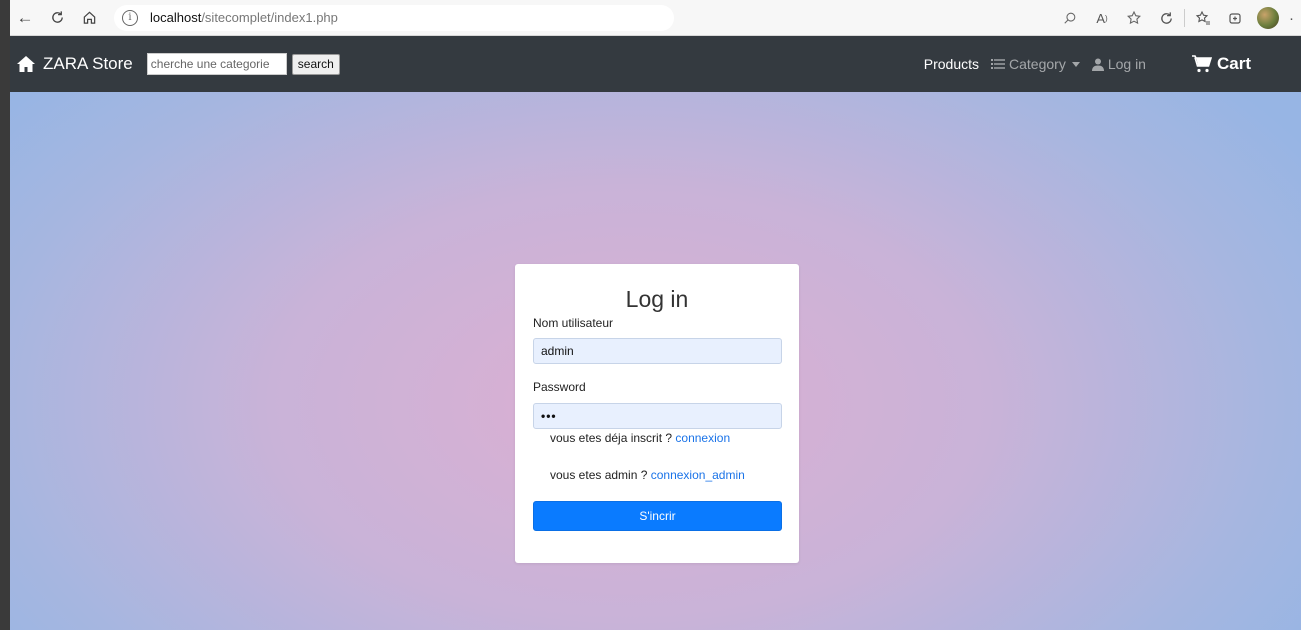 The image size is (1301, 630). I want to click on search-page-icon, so click(1070, 18).